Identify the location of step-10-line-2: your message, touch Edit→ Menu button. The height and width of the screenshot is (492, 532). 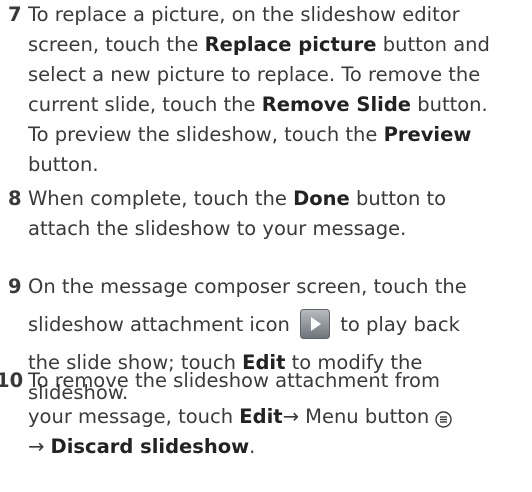
(240, 417).